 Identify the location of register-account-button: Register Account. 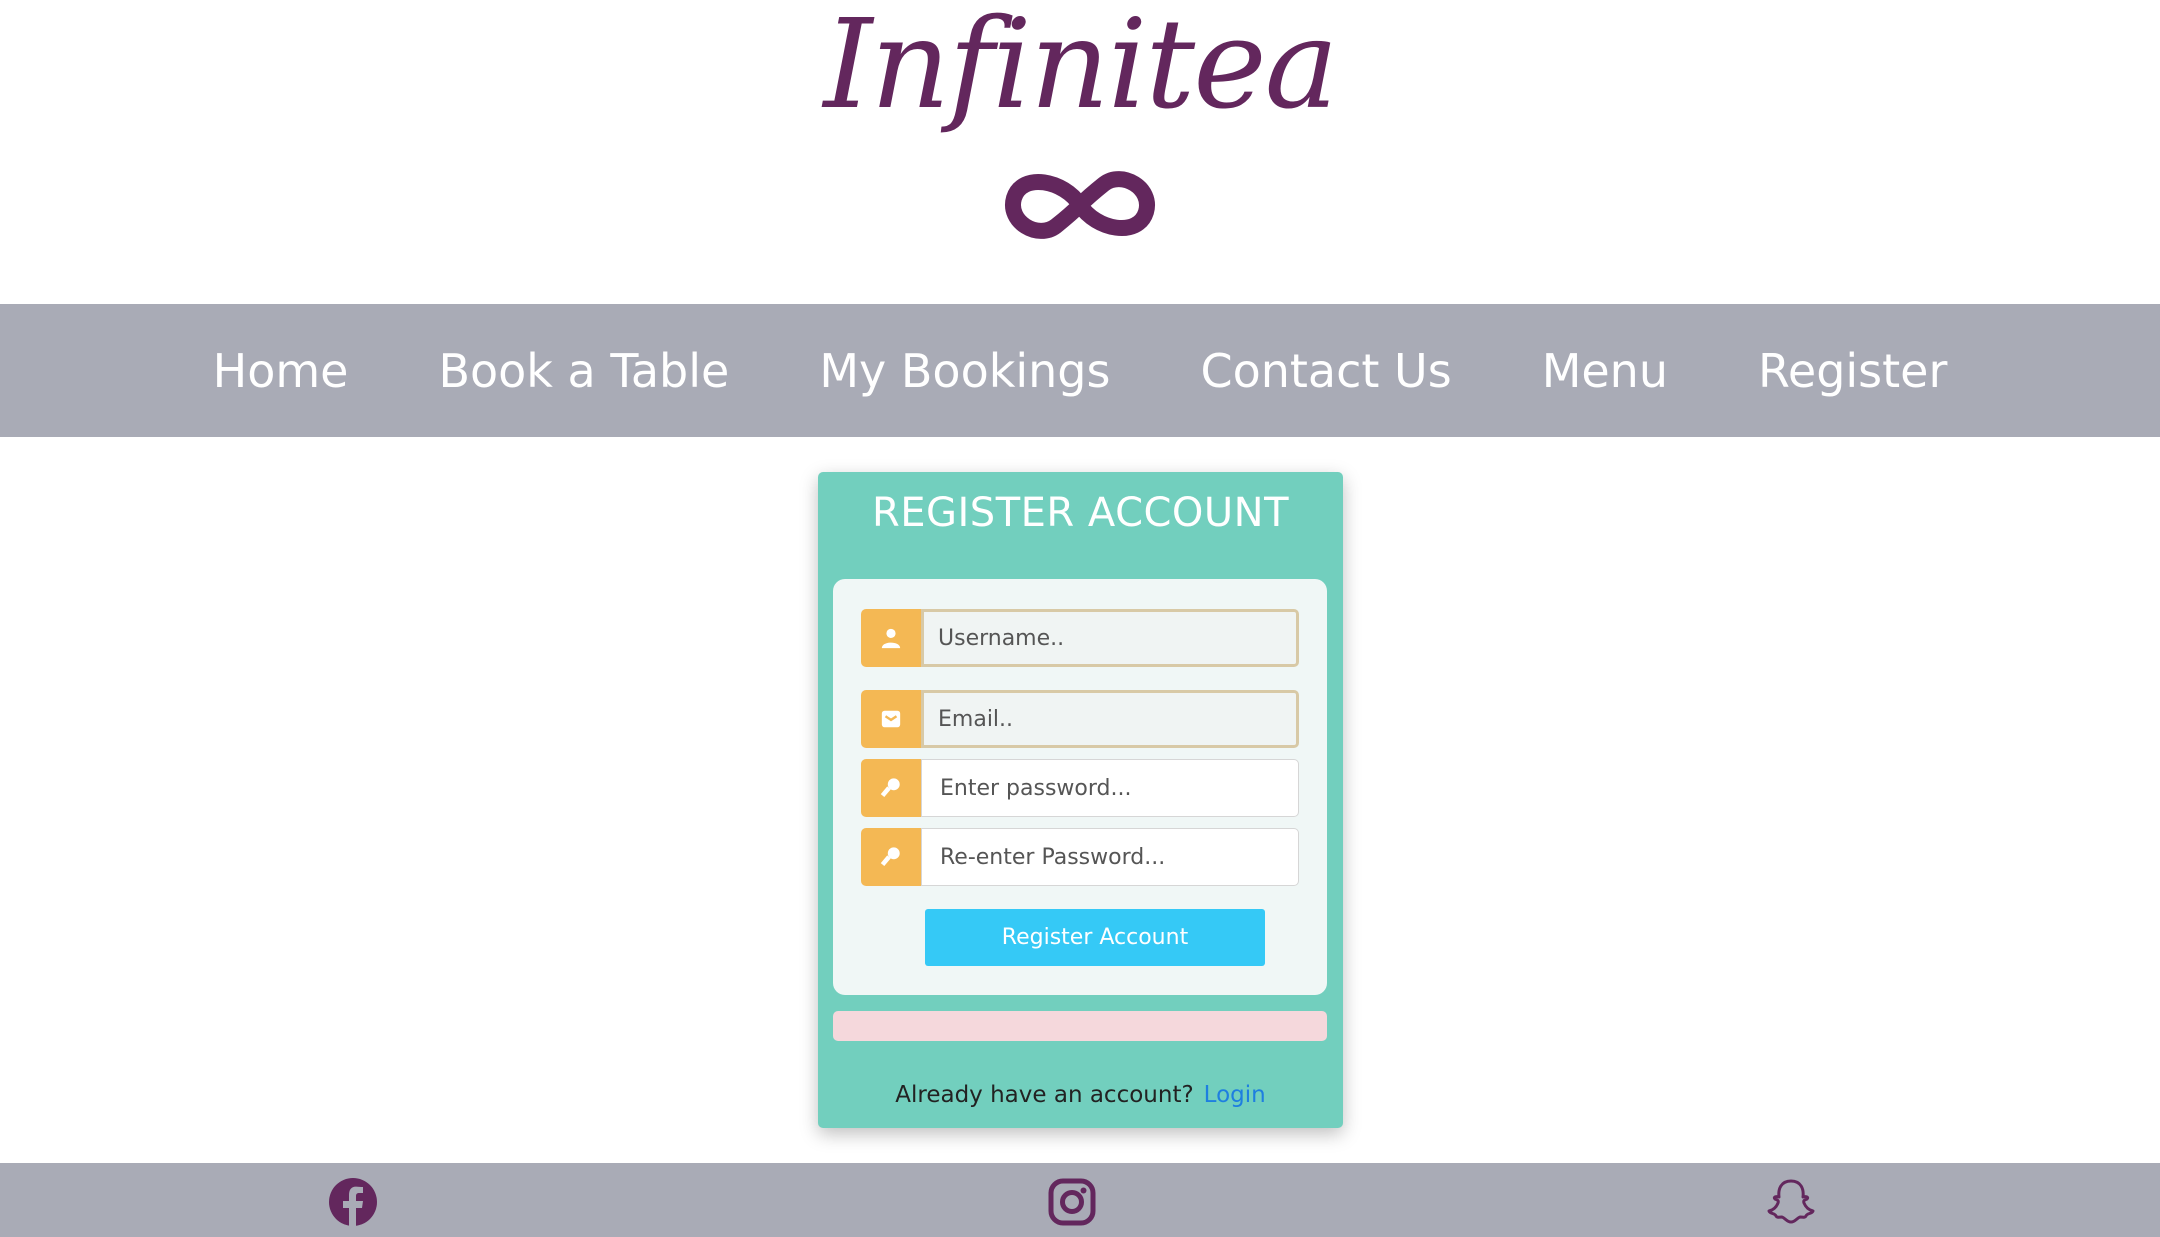
(1095, 937).